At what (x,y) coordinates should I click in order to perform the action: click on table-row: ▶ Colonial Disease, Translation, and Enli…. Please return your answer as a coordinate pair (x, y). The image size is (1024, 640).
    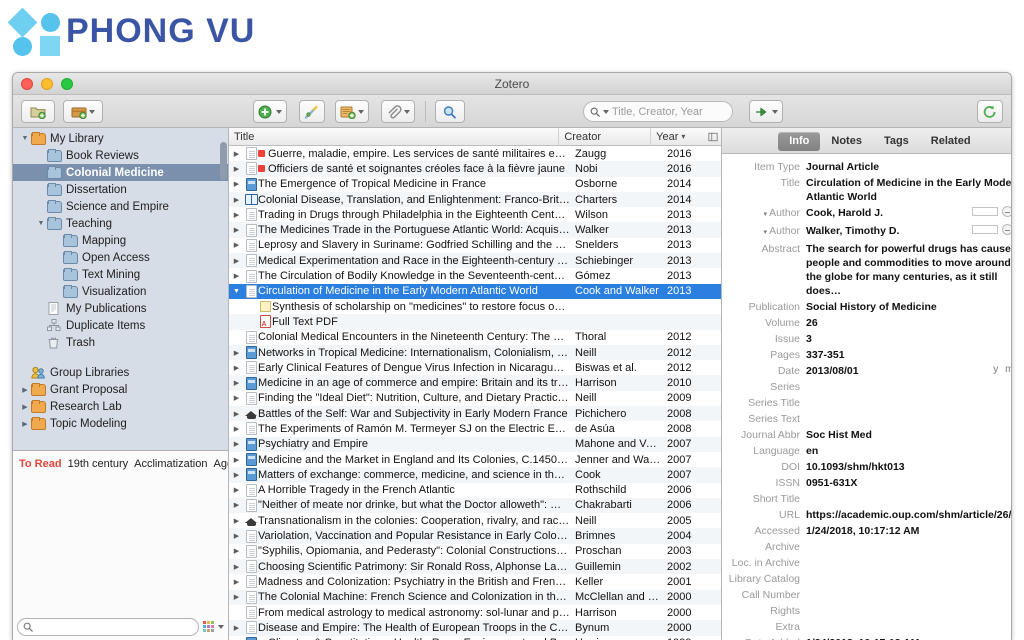
    Looking at the image, I should click on (475, 199).